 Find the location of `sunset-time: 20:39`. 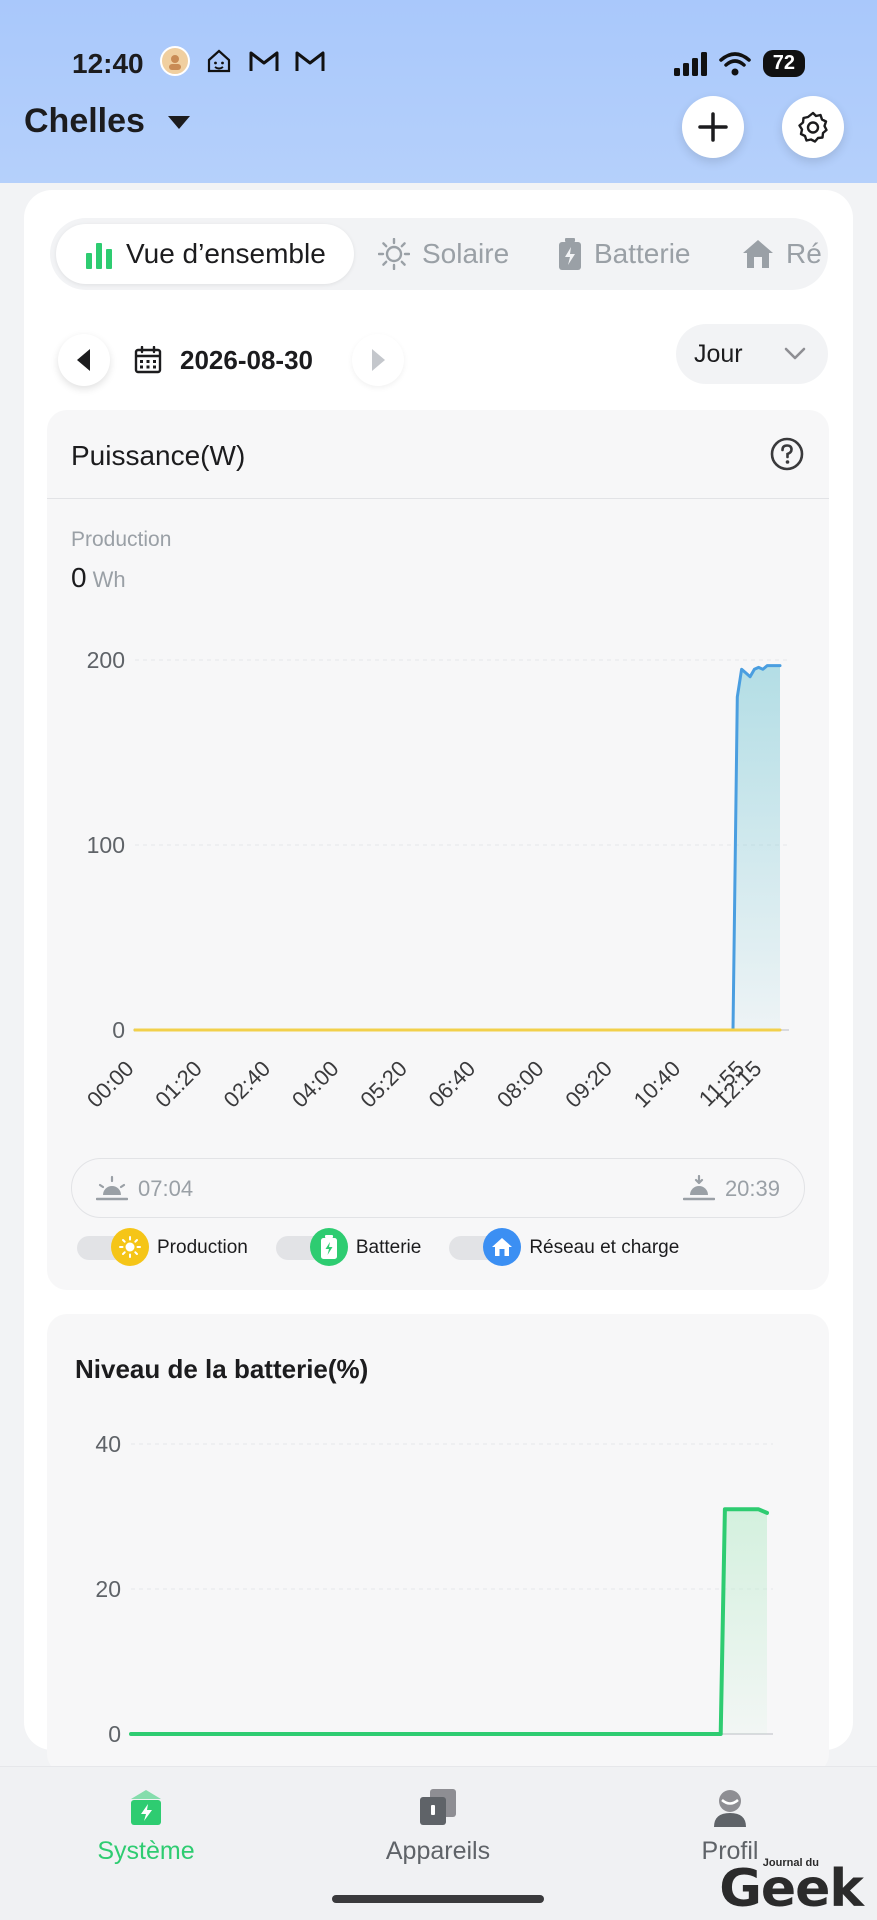

sunset-time: 20:39 is located at coordinates (752, 1188).